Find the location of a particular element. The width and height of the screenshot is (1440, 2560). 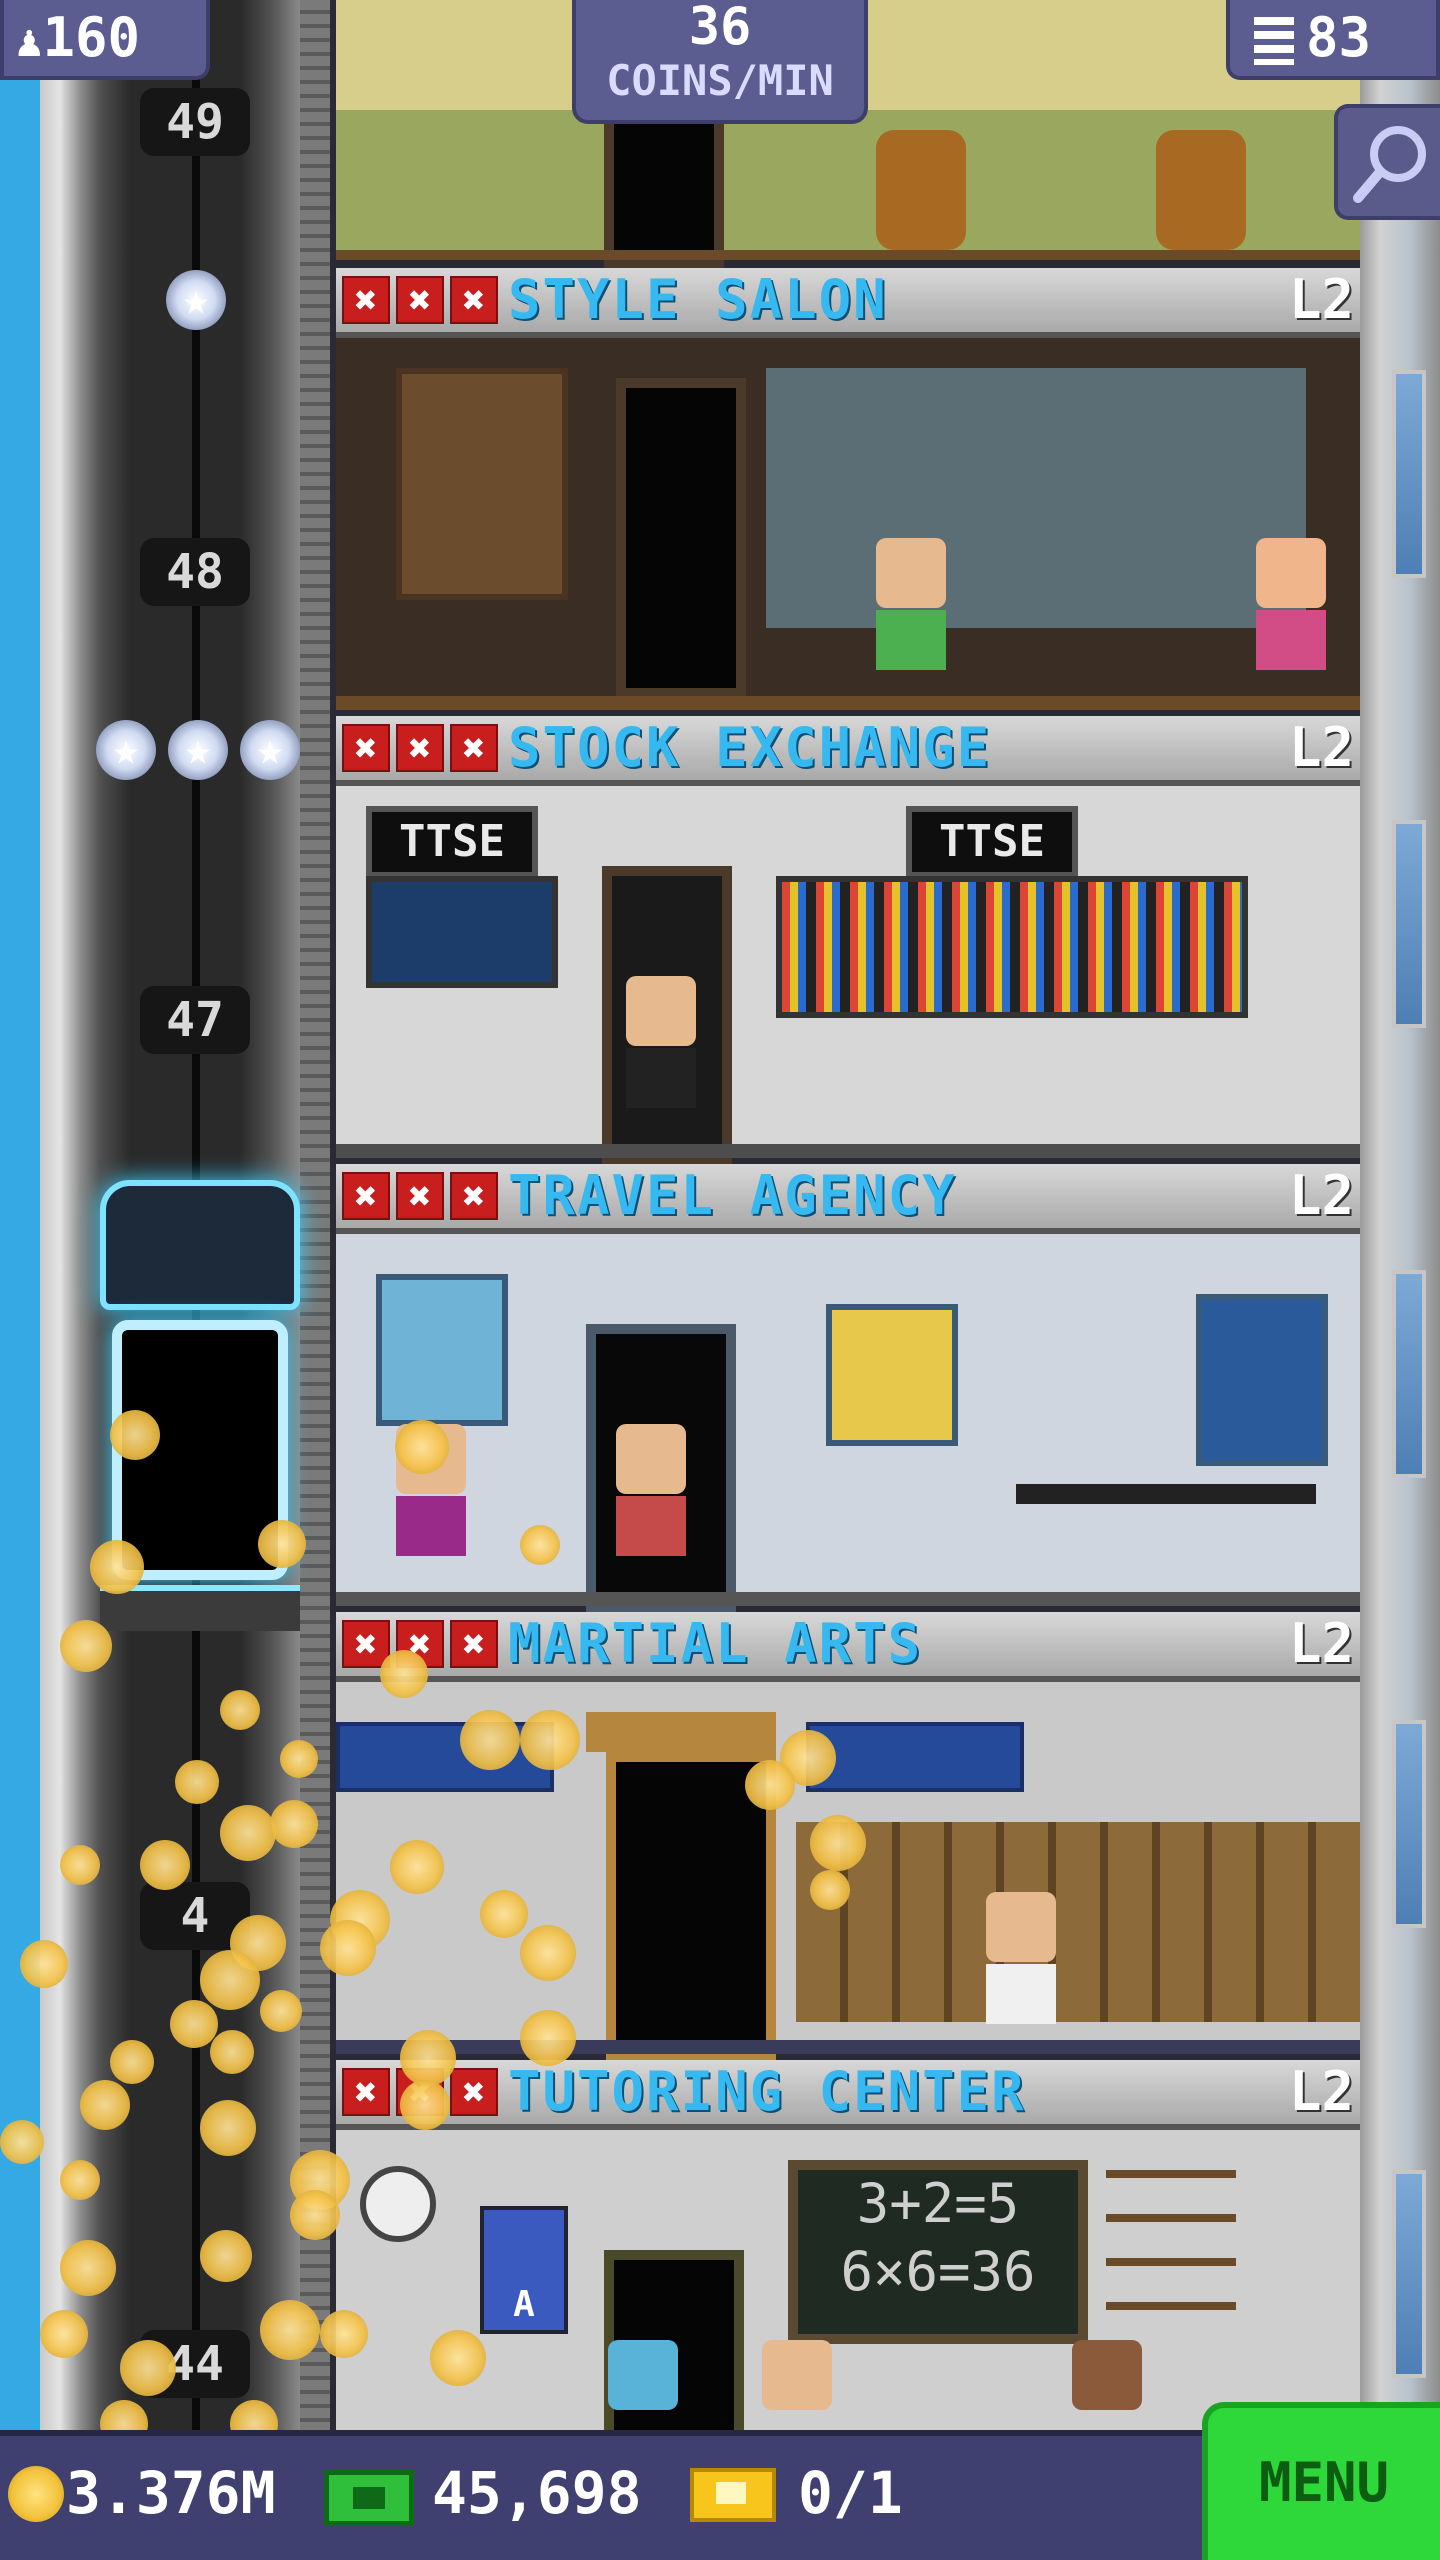

room-tutoring-center: ✖ ✖ ✖ TUTORING CENTER L2 A 3+2=5 6×6=36 is located at coordinates (848, 2265).